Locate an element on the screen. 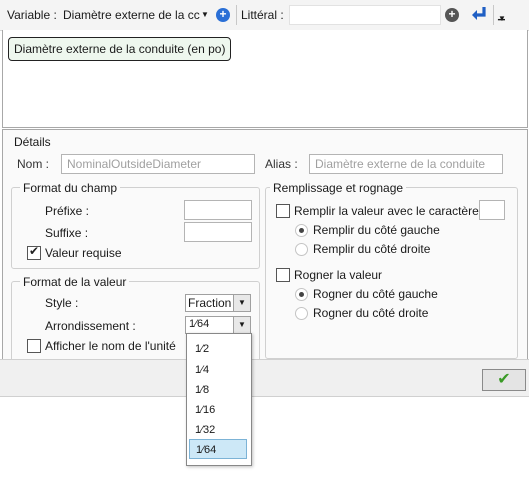 The width and height of the screenshot is (529, 481). suffix-input is located at coordinates (218, 232).